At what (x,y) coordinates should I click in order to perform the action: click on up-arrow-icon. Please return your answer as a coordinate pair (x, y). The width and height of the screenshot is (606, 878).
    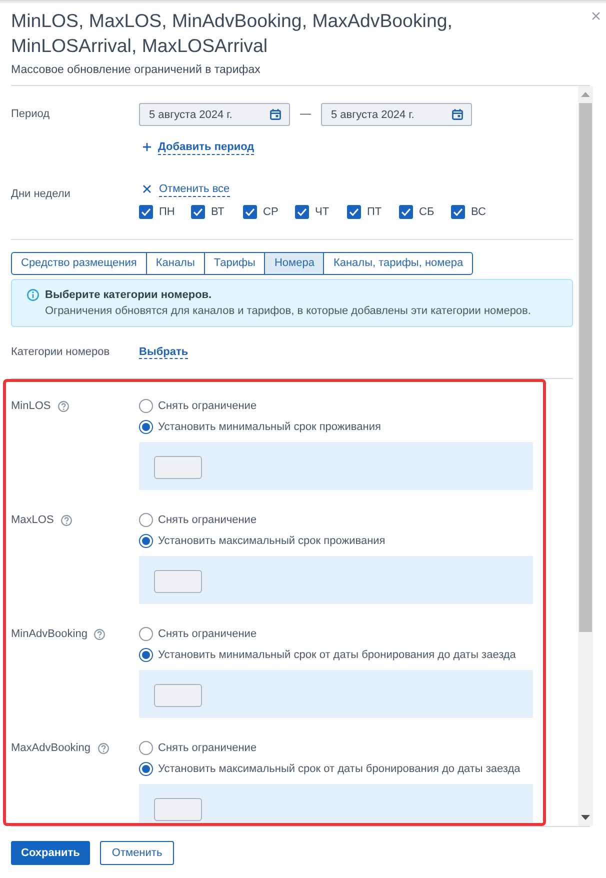
    Looking at the image, I should click on (585, 94).